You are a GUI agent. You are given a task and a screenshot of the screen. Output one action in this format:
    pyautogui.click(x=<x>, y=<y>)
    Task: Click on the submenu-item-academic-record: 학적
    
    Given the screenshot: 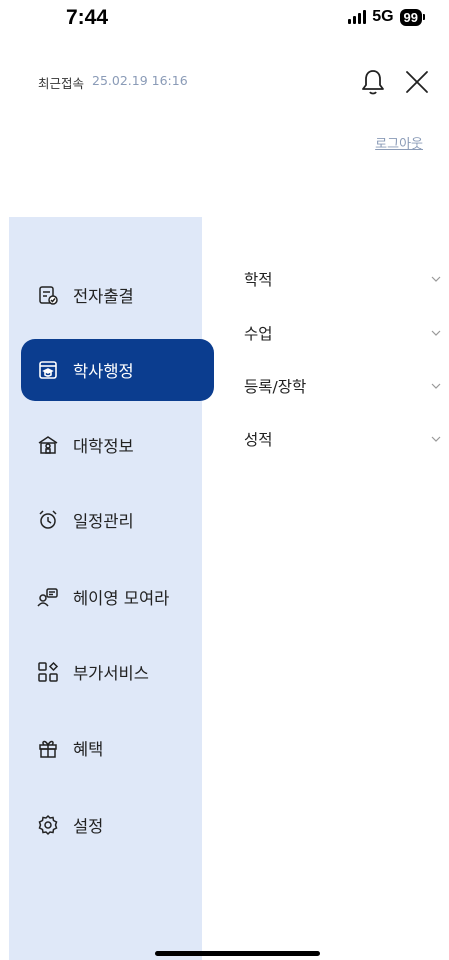 What is the action you would take?
    pyautogui.click(x=343, y=279)
    